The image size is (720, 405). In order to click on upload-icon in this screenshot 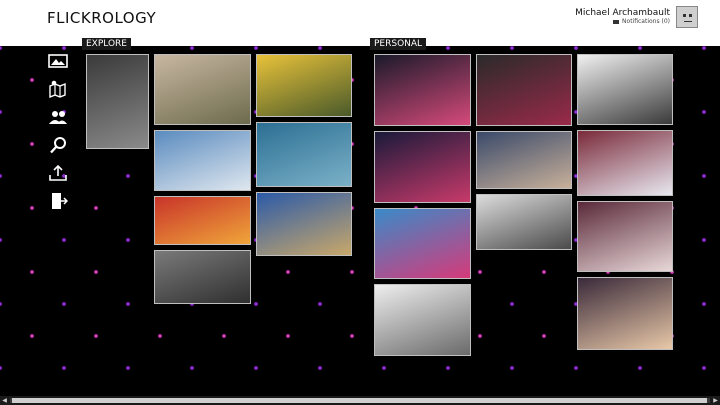, I will do `click(58, 173)`.